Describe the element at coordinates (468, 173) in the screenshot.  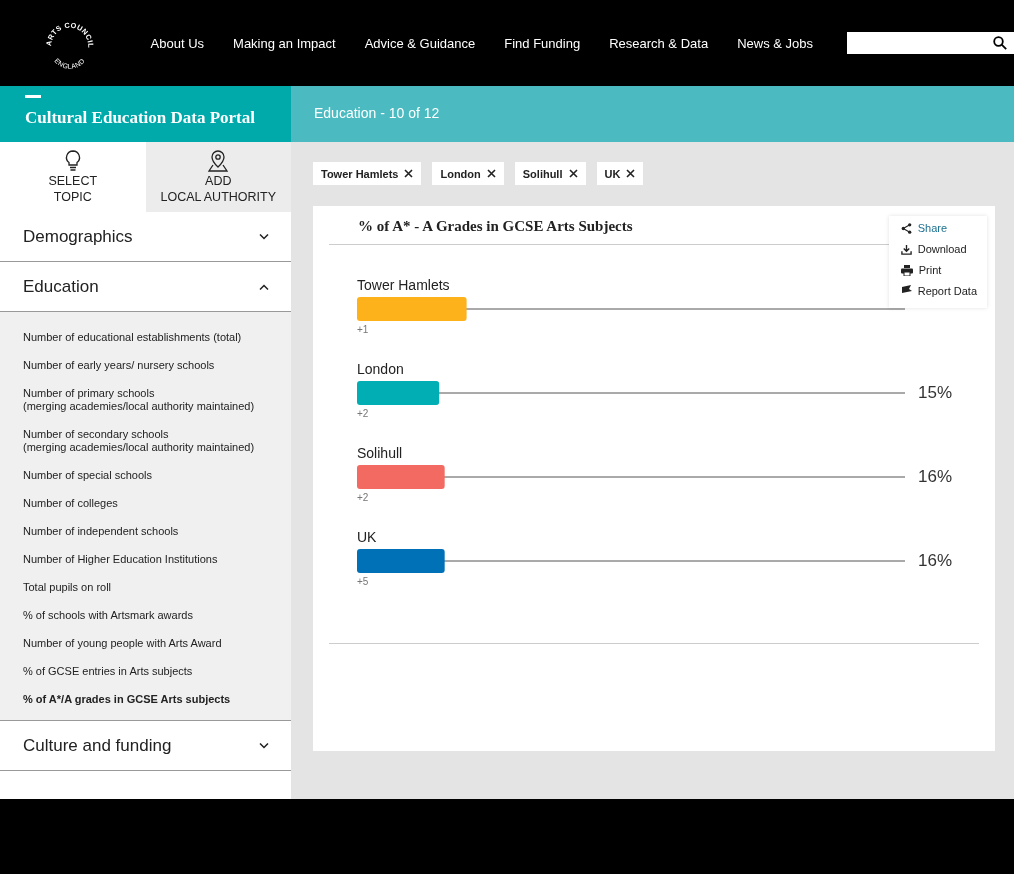
I see `filter-chip: London` at that location.